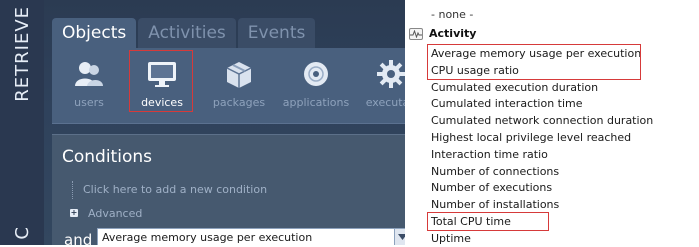 This screenshot has width=699, height=247. I want to click on gear-icon, so click(389, 74).